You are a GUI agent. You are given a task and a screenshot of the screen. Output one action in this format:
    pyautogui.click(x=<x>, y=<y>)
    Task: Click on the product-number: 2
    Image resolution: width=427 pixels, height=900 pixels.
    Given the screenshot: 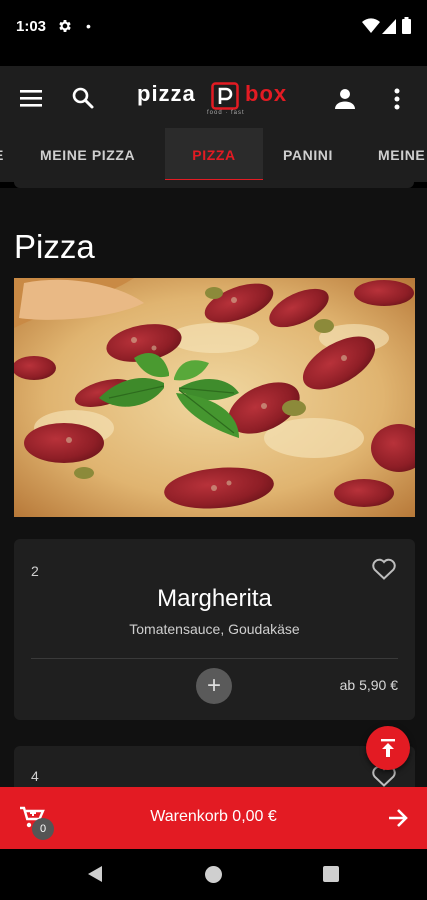 What is the action you would take?
    pyautogui.click(x=35, y=571)
    